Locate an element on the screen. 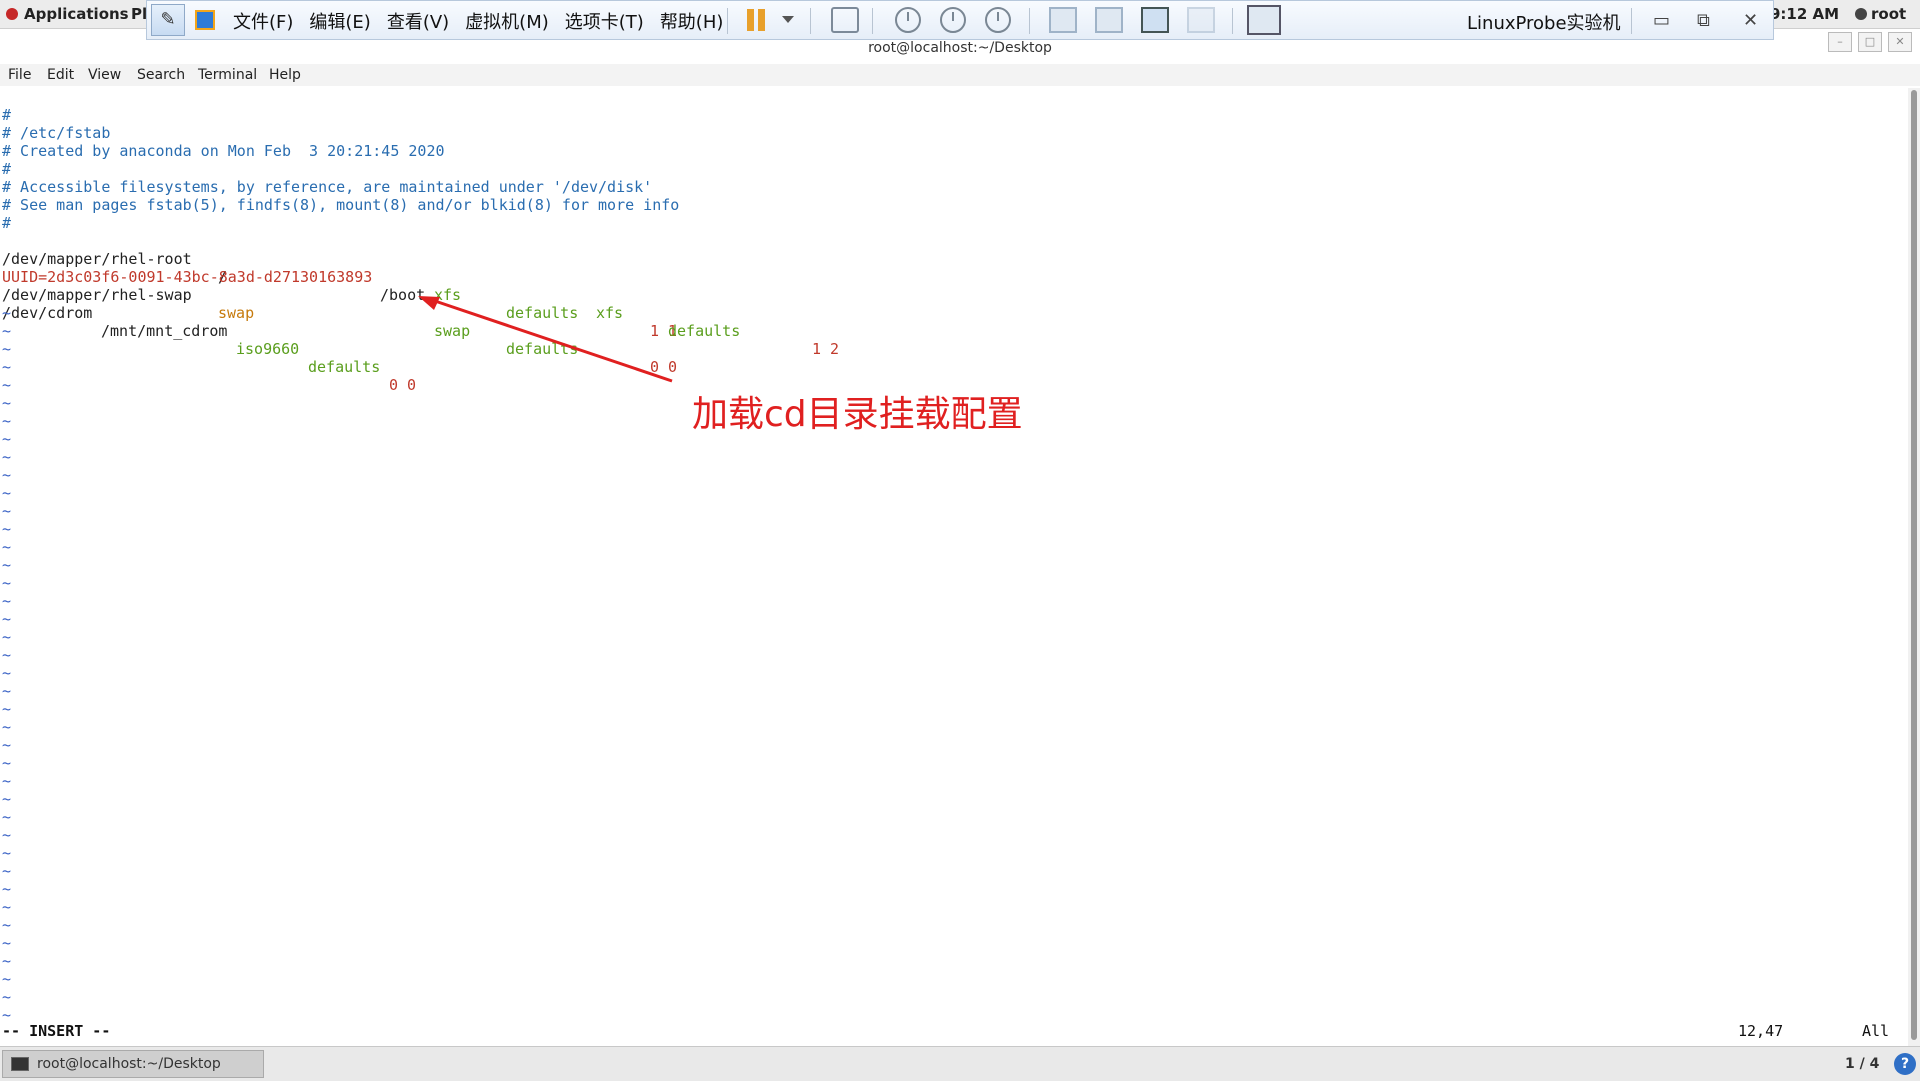 The width and height of the screenshot is (1920, 1081). pin-icon: ✎ is located at coordinates (168, 20).